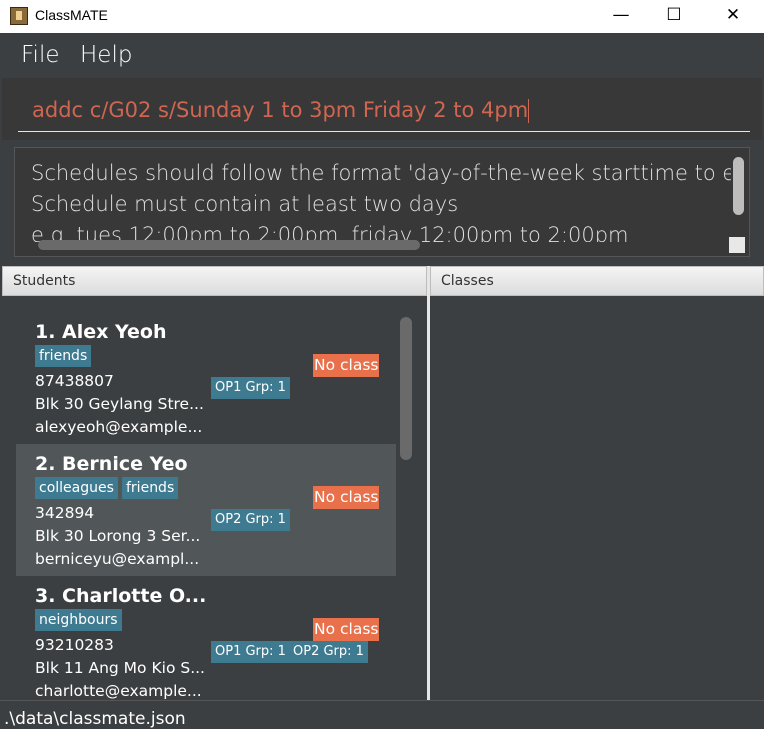  I want to click on minimize-button: —, so click(621, 16).